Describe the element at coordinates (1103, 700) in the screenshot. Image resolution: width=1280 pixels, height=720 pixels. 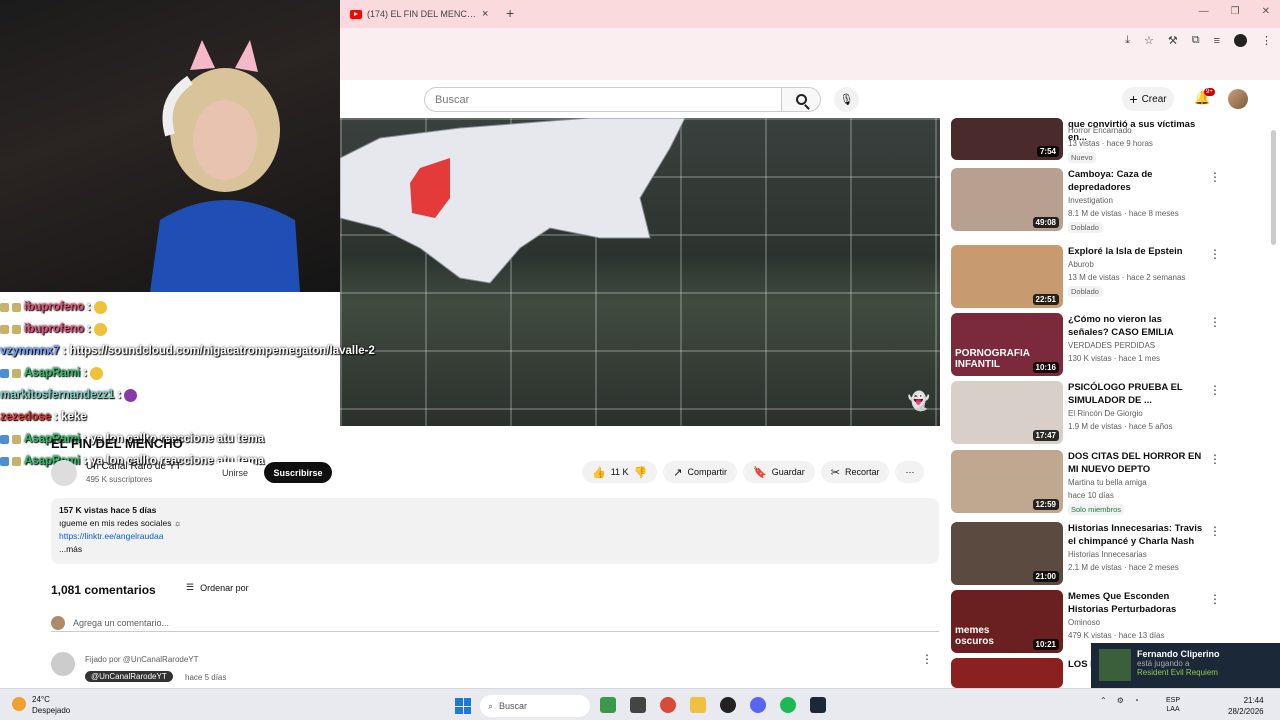
I see `chevron-up-icon: ⌃` at that location.